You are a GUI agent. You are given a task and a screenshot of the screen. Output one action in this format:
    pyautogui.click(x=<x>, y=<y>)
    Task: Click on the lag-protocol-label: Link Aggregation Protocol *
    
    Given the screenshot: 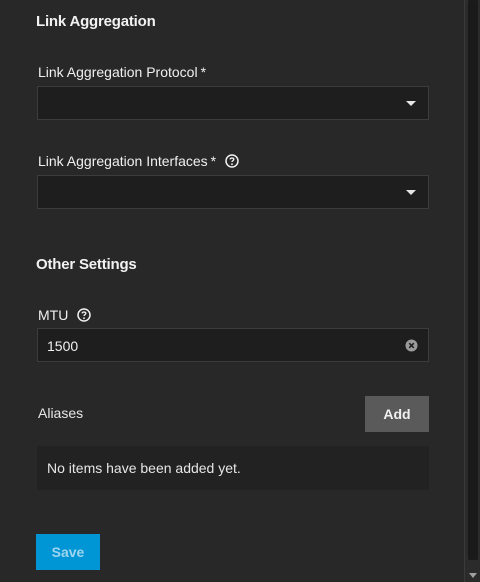 What is the action you would take?
    pyautogui.click(x=122, y=72)
    